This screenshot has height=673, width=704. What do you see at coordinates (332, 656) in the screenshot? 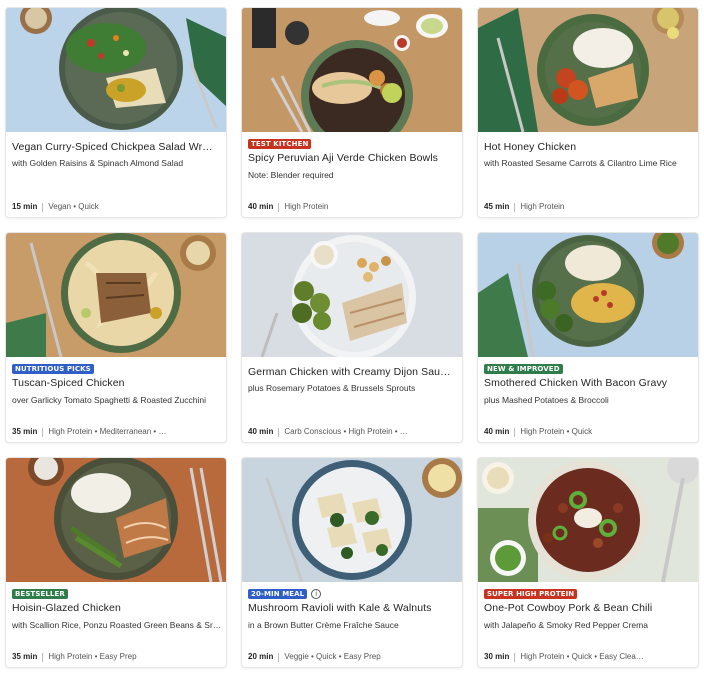
I see `recipe-tags: Veggie • Quick • Easy Prep` at bounding box center [332, 656].